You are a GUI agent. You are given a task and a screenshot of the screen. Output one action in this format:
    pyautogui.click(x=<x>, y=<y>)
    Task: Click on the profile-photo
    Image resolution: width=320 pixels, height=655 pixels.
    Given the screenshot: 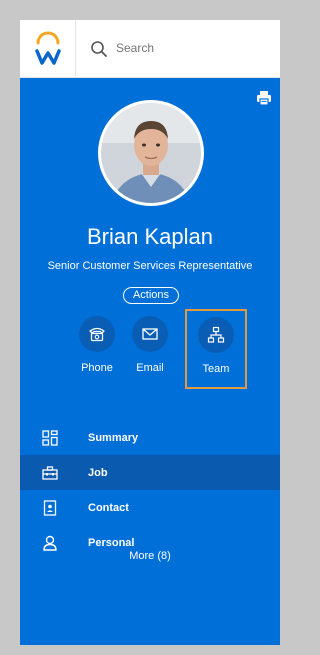 What is the action you would take?
    pyautogui.click(x=151, y=153)
    